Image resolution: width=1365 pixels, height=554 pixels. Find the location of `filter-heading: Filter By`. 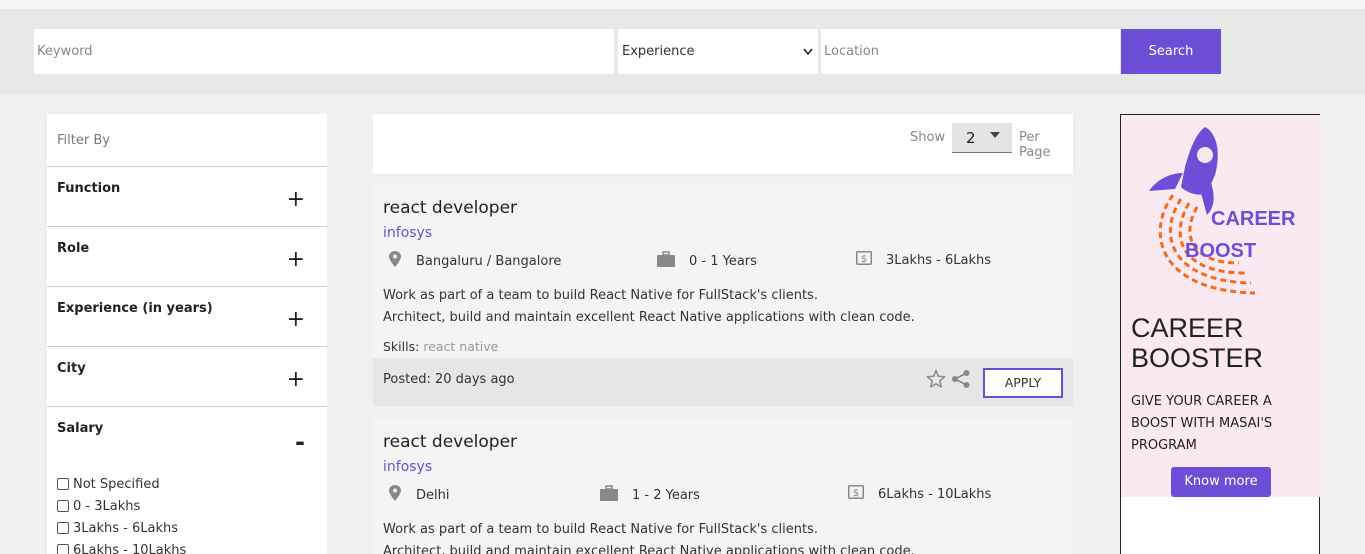

filter-heading: Filter By is located at coordinates (187, 140).